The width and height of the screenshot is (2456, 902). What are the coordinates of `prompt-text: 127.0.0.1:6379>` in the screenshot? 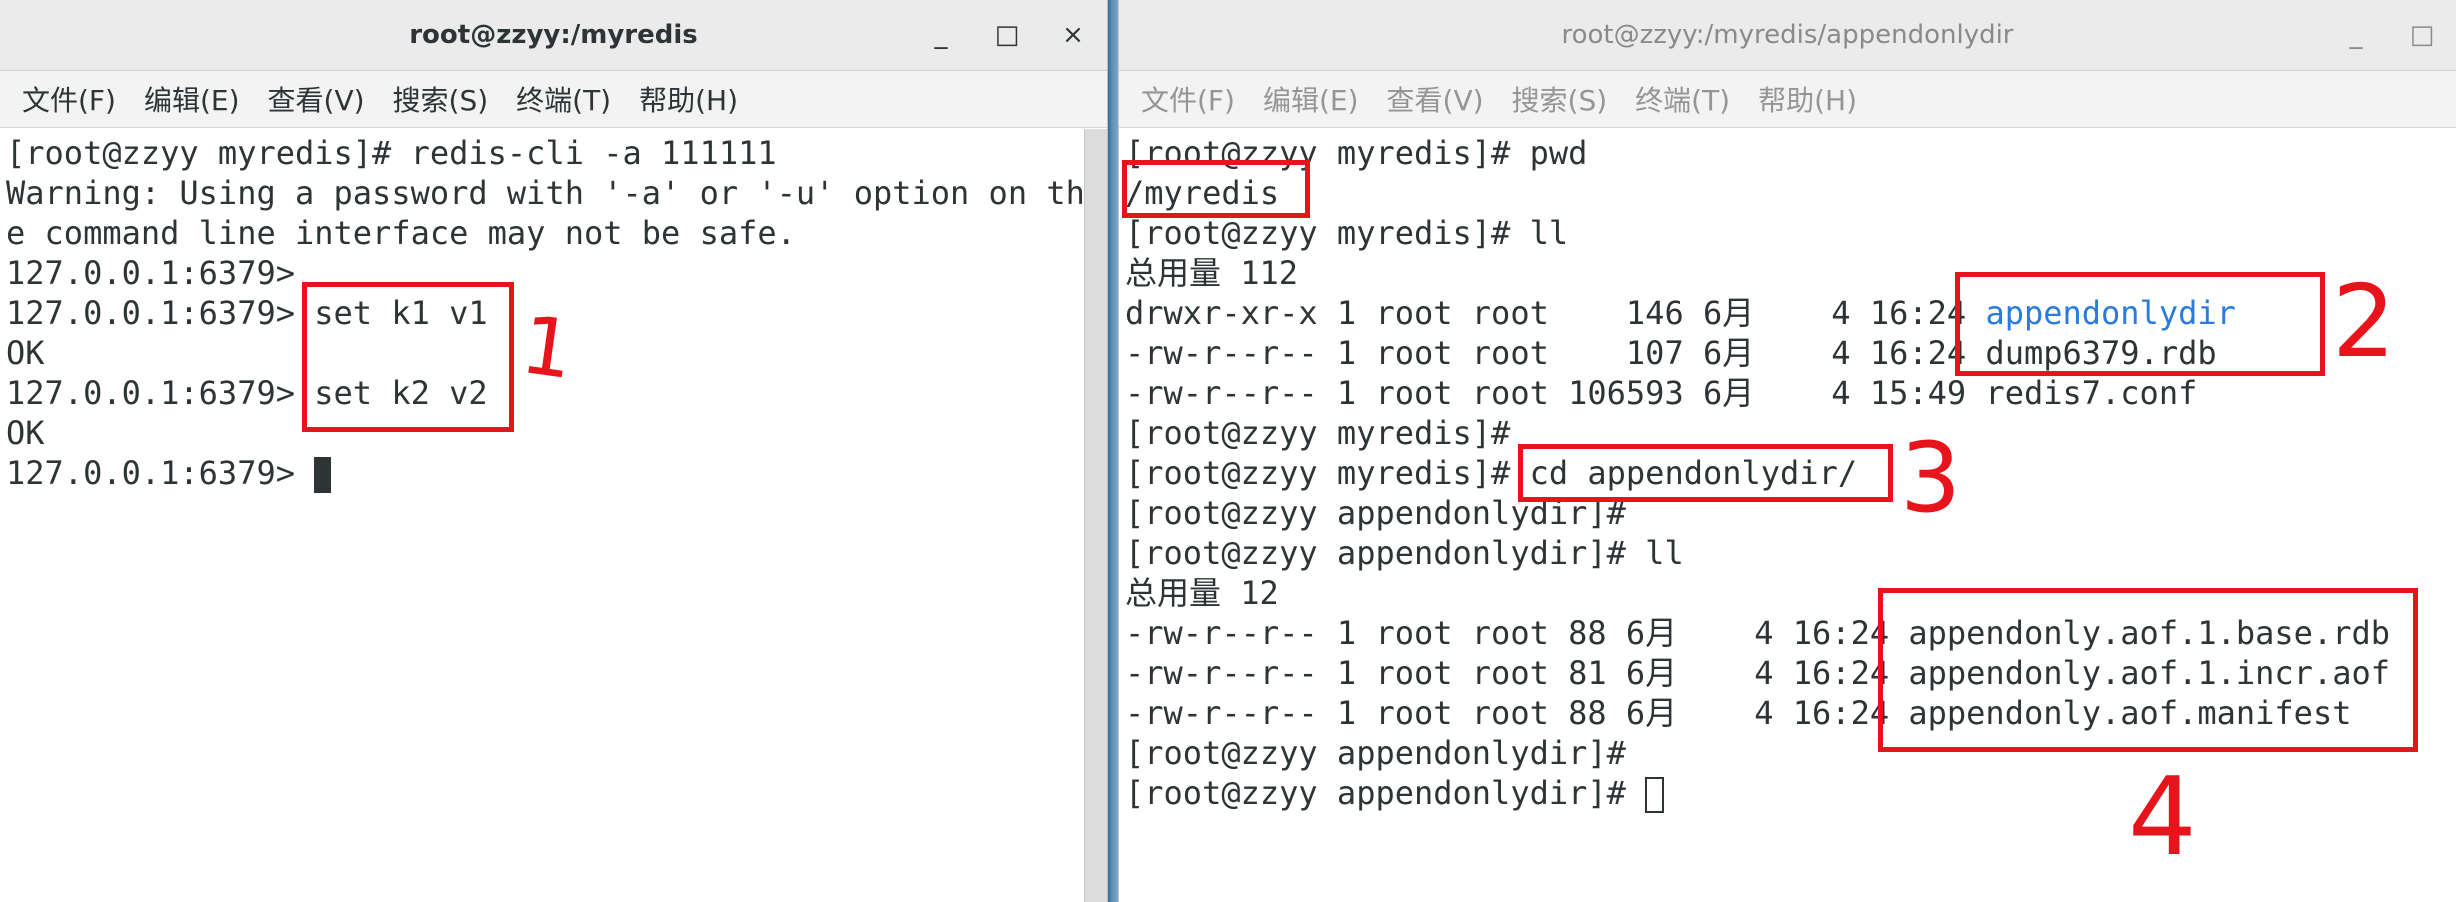 It's located at (160, 473).